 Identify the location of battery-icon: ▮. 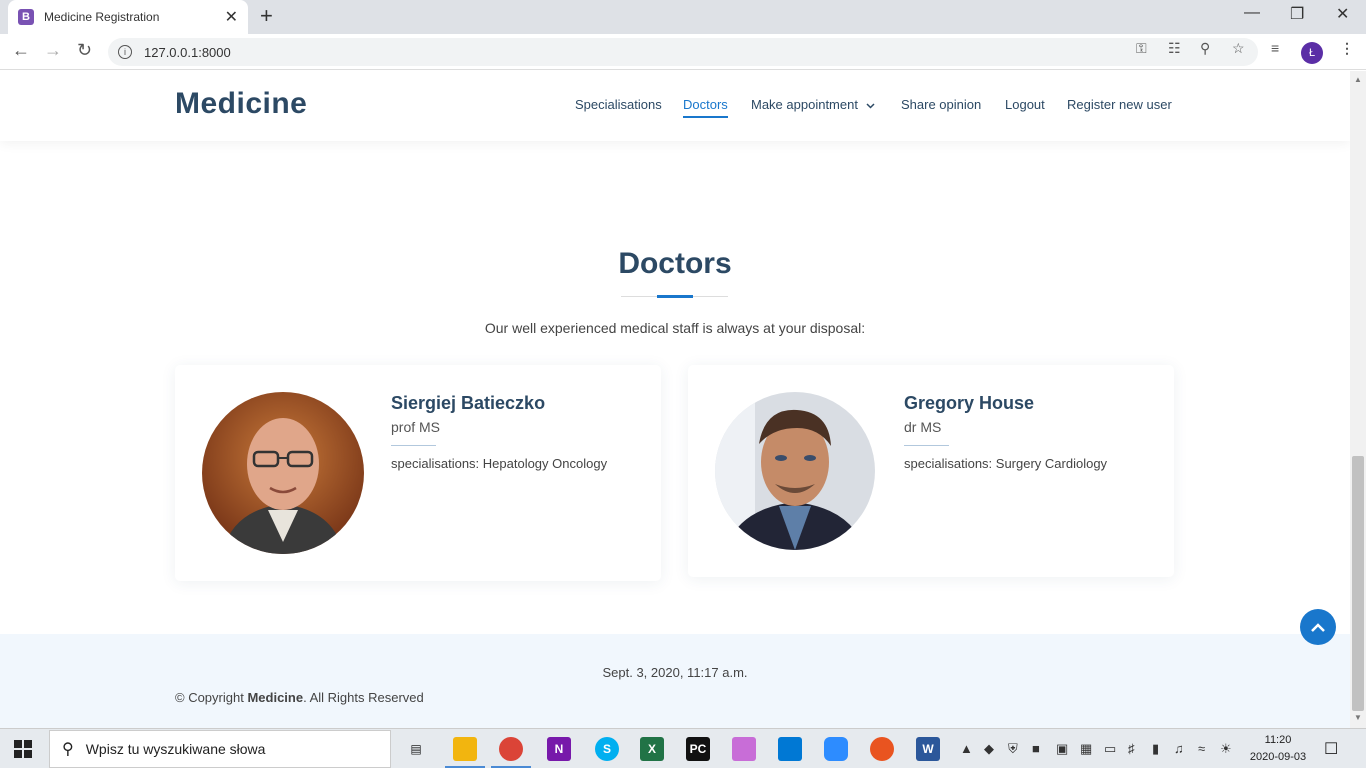
(1155, 749).